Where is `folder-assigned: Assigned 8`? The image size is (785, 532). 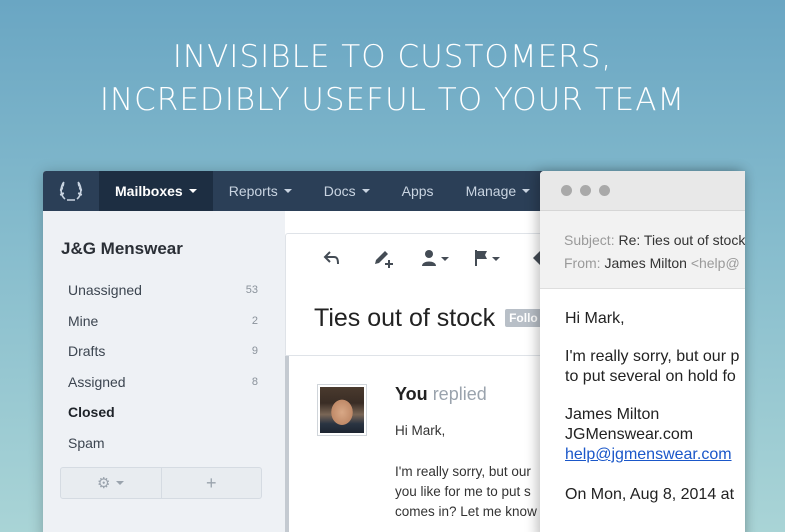 folder-assigned: Assigned 8 is located at coordinates (163, 382).